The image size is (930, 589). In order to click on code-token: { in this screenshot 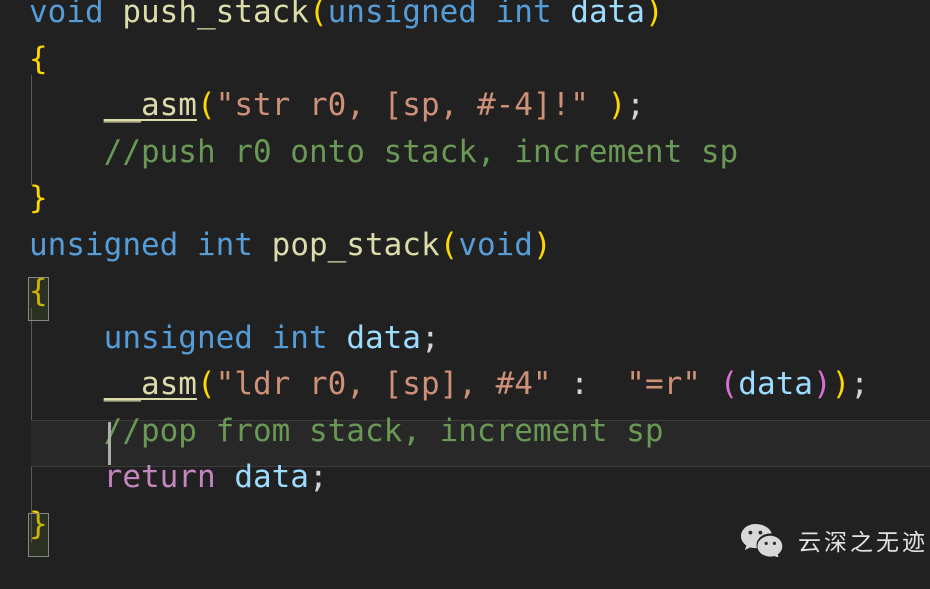, I will do `click(38, 58)`.